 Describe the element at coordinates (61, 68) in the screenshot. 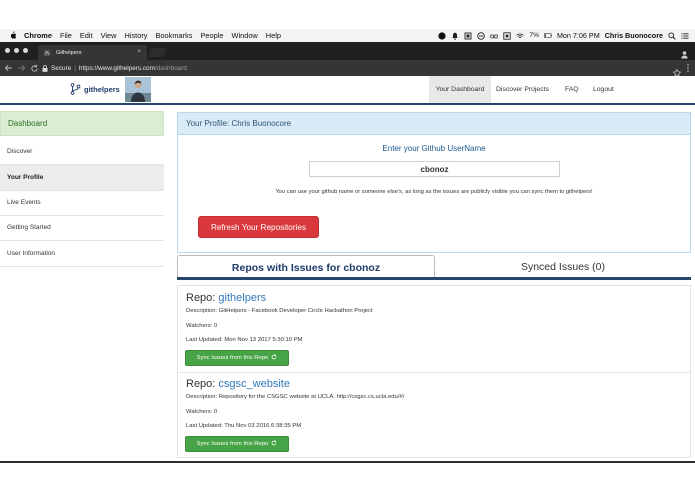

I see `secure-label: Secure` at that location.